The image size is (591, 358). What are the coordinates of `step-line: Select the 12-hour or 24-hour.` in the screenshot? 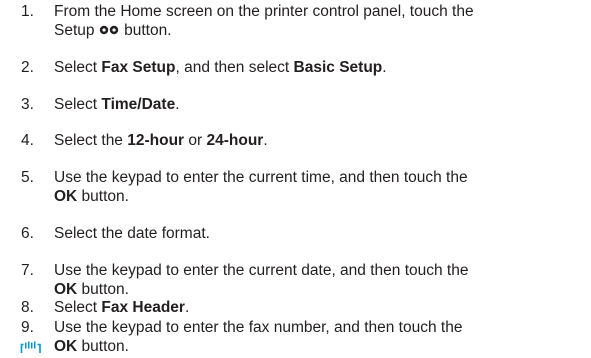 It's located at (319, 140).